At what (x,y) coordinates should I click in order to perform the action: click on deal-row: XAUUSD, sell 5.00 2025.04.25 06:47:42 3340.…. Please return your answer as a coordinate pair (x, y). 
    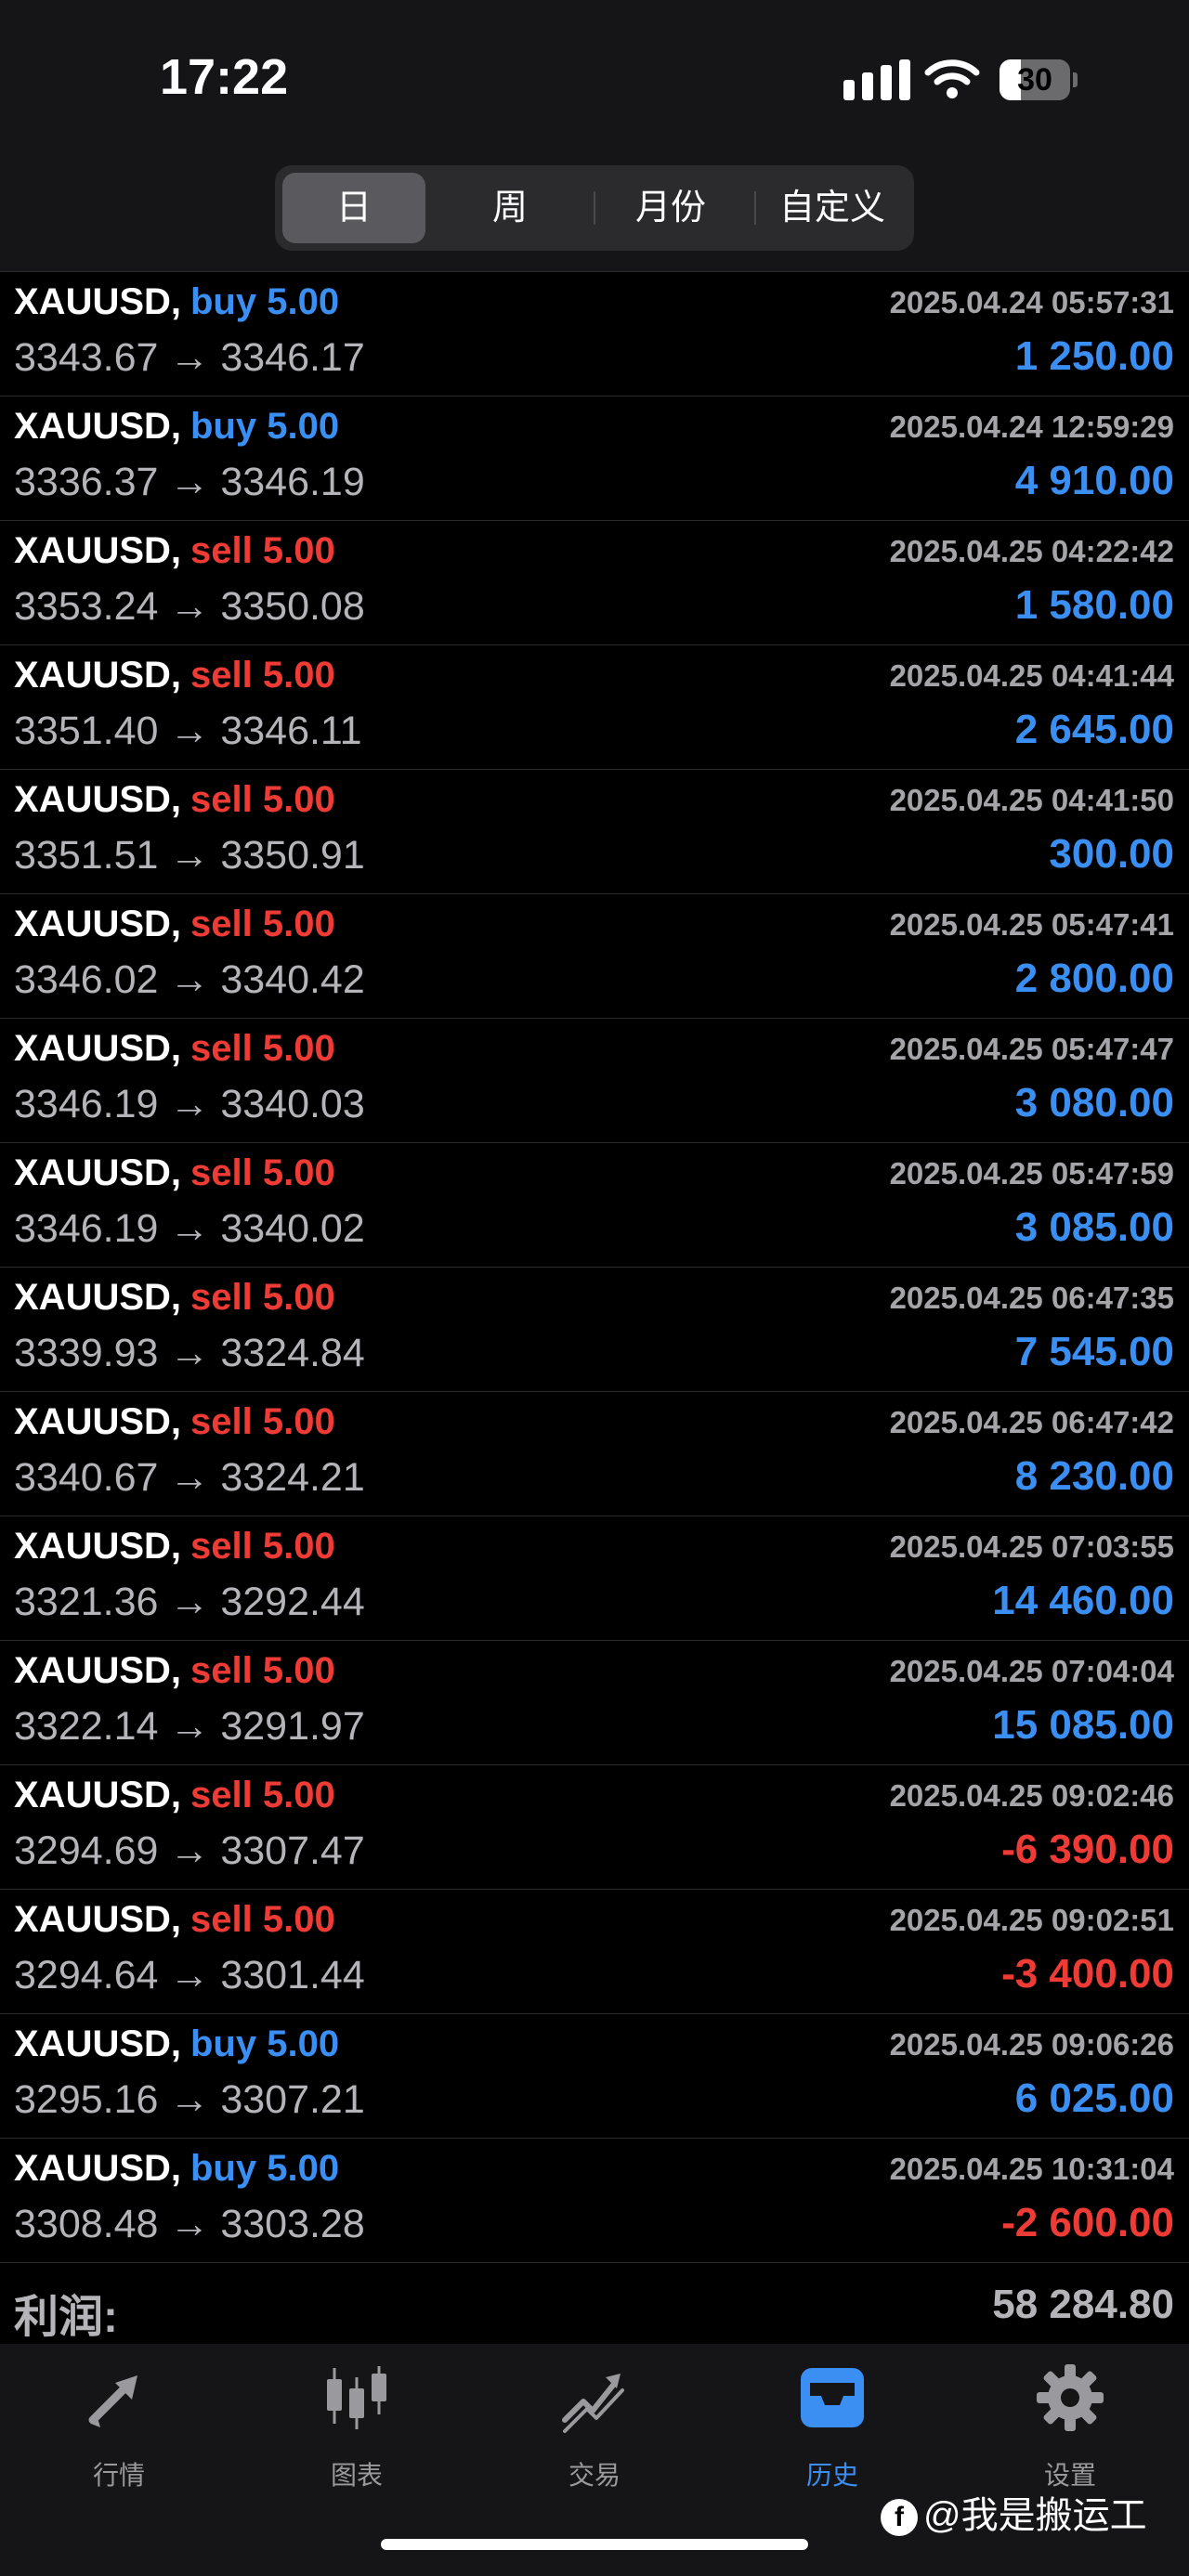
    Looking at the image, I should click on (594, 1453).